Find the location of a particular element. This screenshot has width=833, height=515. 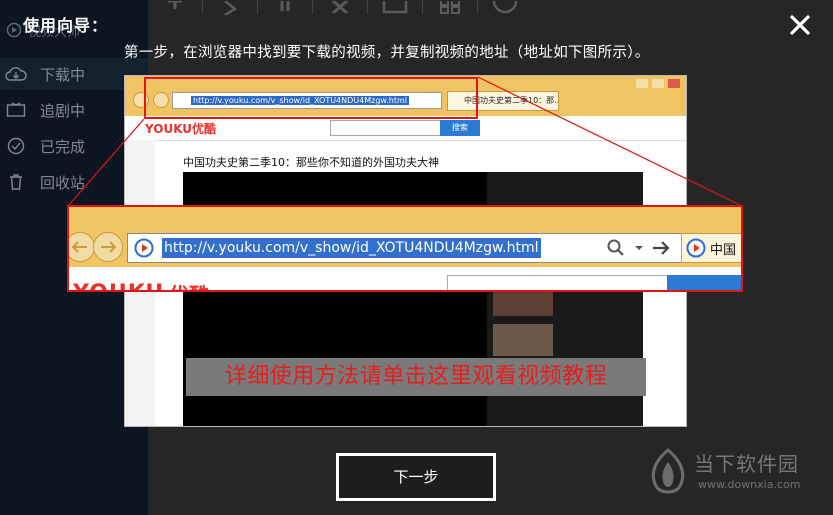

watermark: 当下软件园 www.downxia.com is located at coordinates (736, 473).